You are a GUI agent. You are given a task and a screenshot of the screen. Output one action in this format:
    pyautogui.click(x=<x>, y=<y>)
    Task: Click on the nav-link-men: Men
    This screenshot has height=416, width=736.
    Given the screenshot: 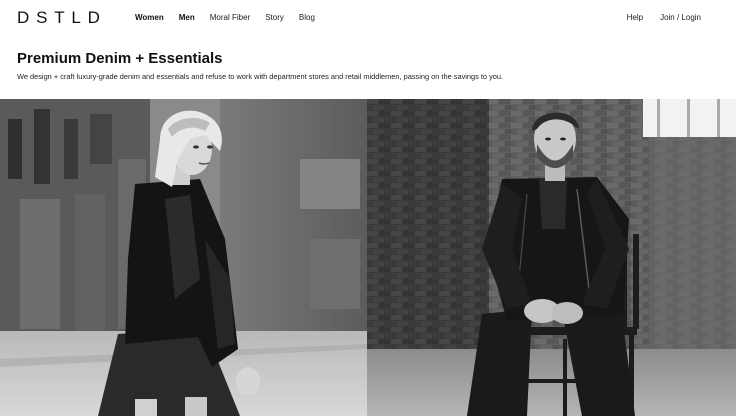 What is the action you would take?
    pyautogui.click(x=187, y=18)
    